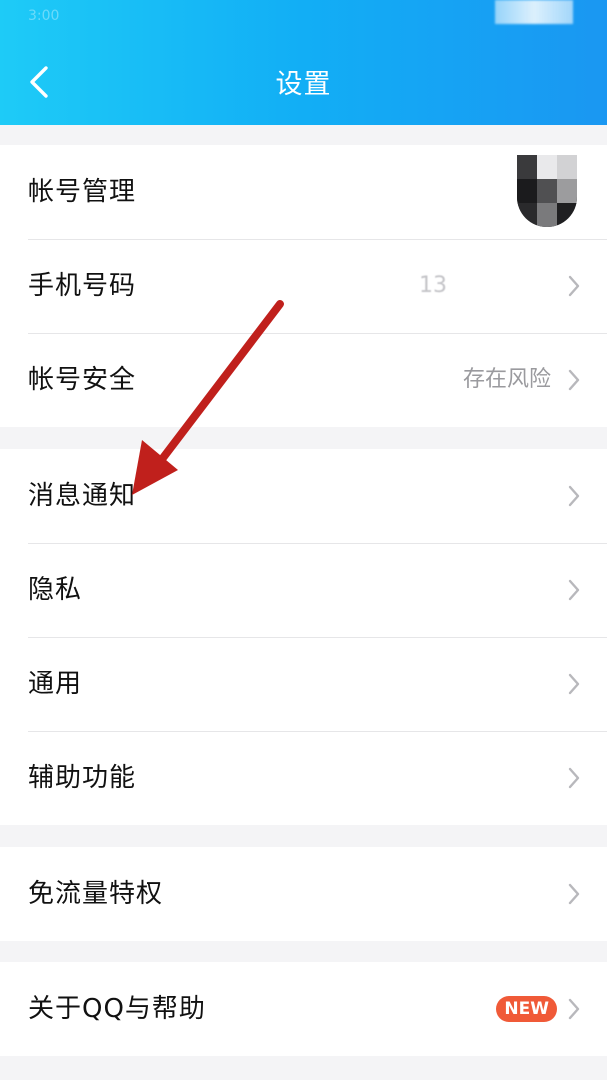 The height and width of the screenshot is (1080, 607). I want to click on page-title: 设置, so click(303, 84).